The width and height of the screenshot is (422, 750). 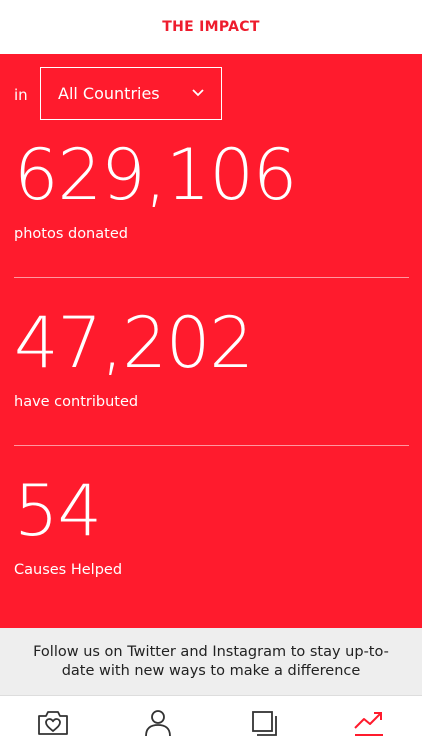 I want to click on chevron-down-icon, so click(x=198, y=93).